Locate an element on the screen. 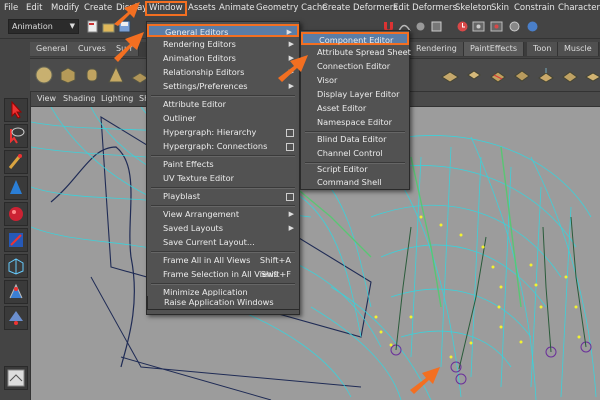  shelf-tab-painteffects: PaintEffects is located at coordinates (494, 49).